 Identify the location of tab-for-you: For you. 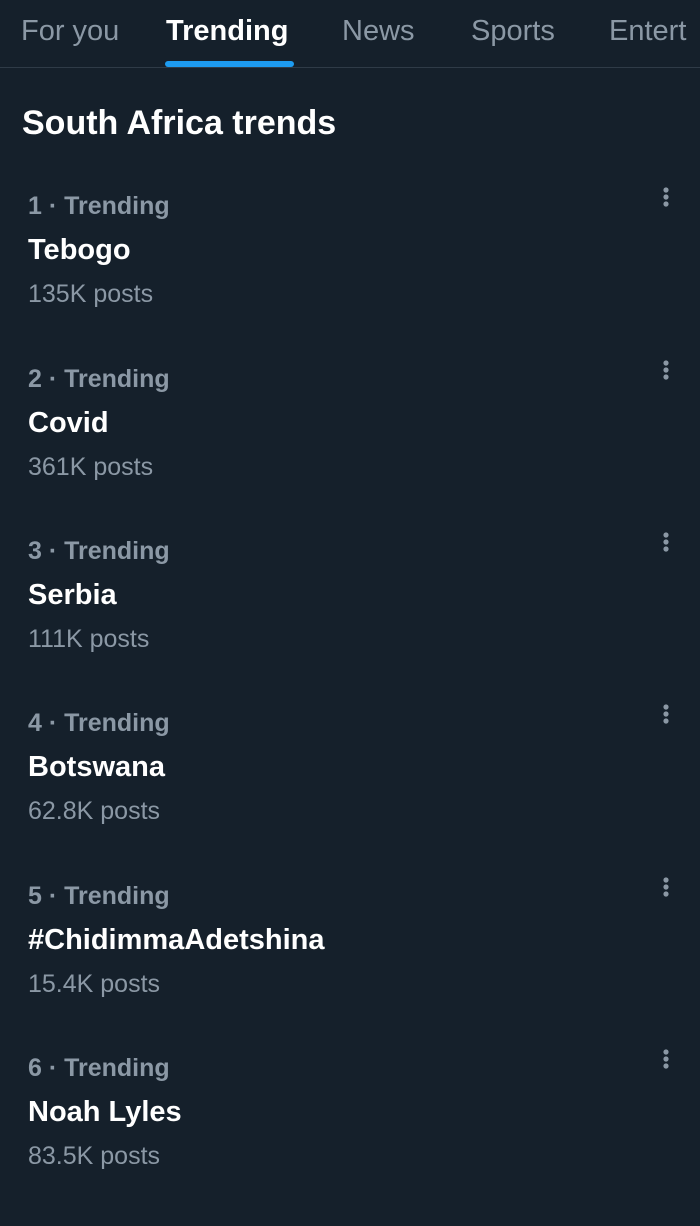
(70, 33).